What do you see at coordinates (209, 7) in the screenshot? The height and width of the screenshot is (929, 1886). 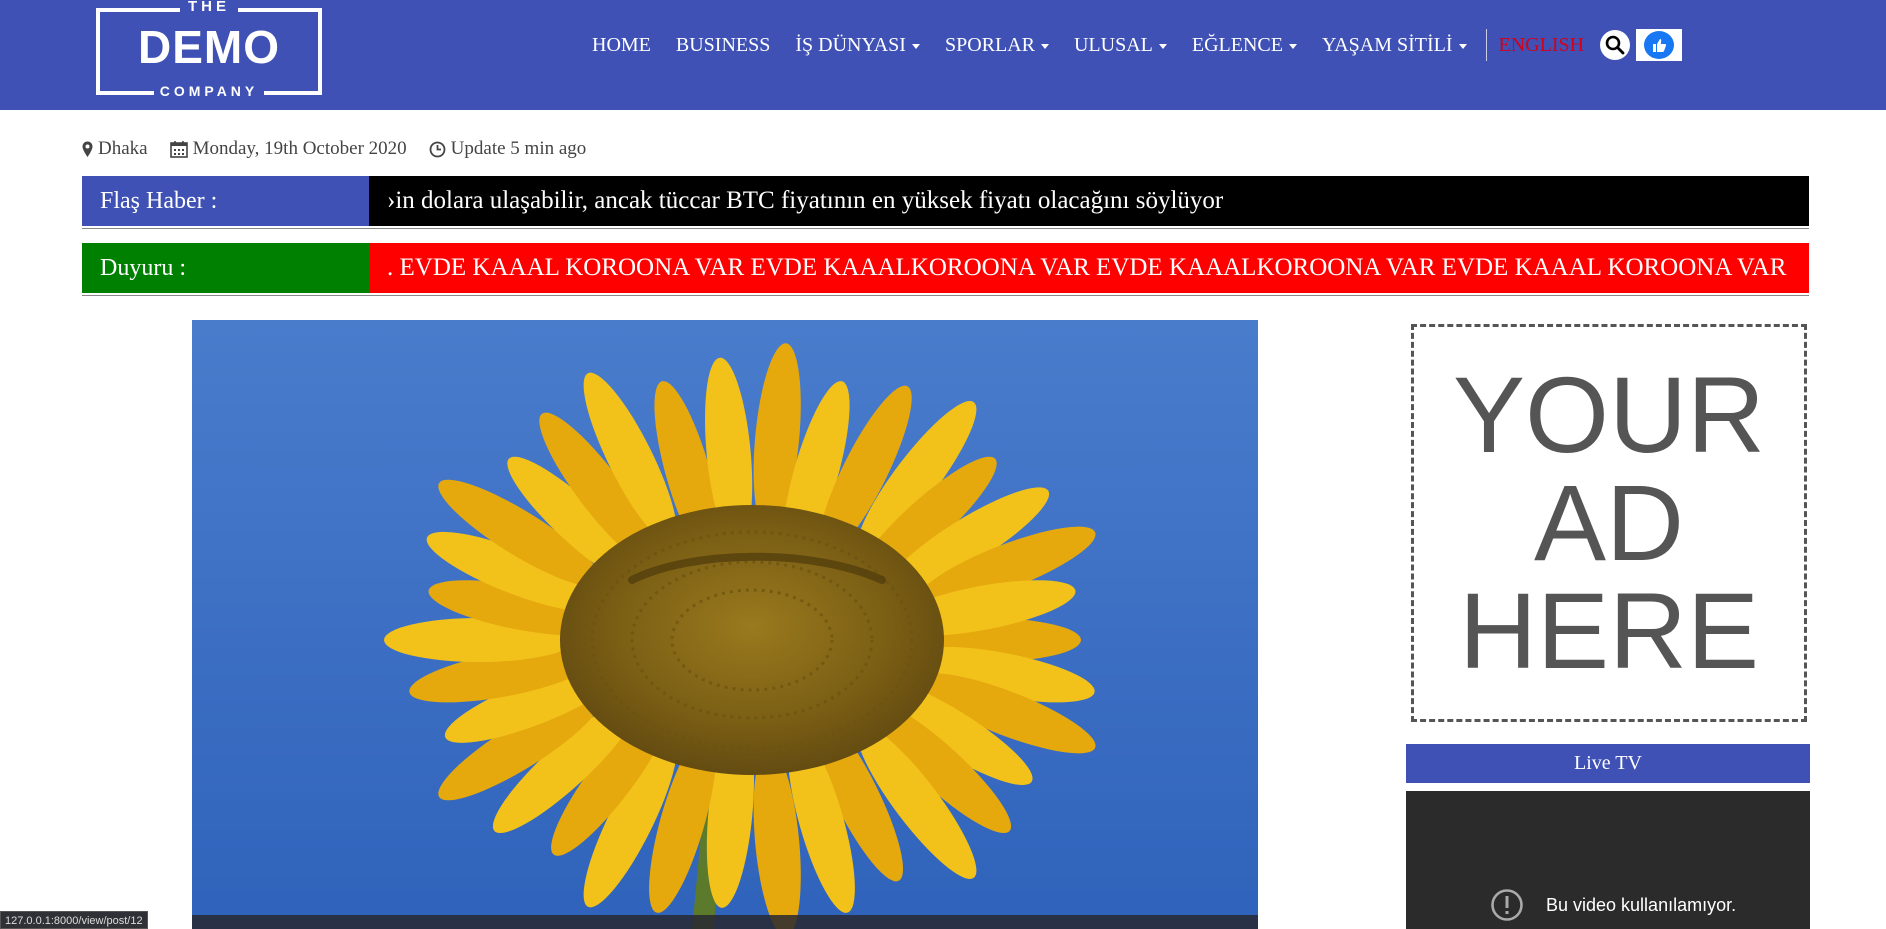 I see `logo-the-text: THE` at bounding box center [209, 7].